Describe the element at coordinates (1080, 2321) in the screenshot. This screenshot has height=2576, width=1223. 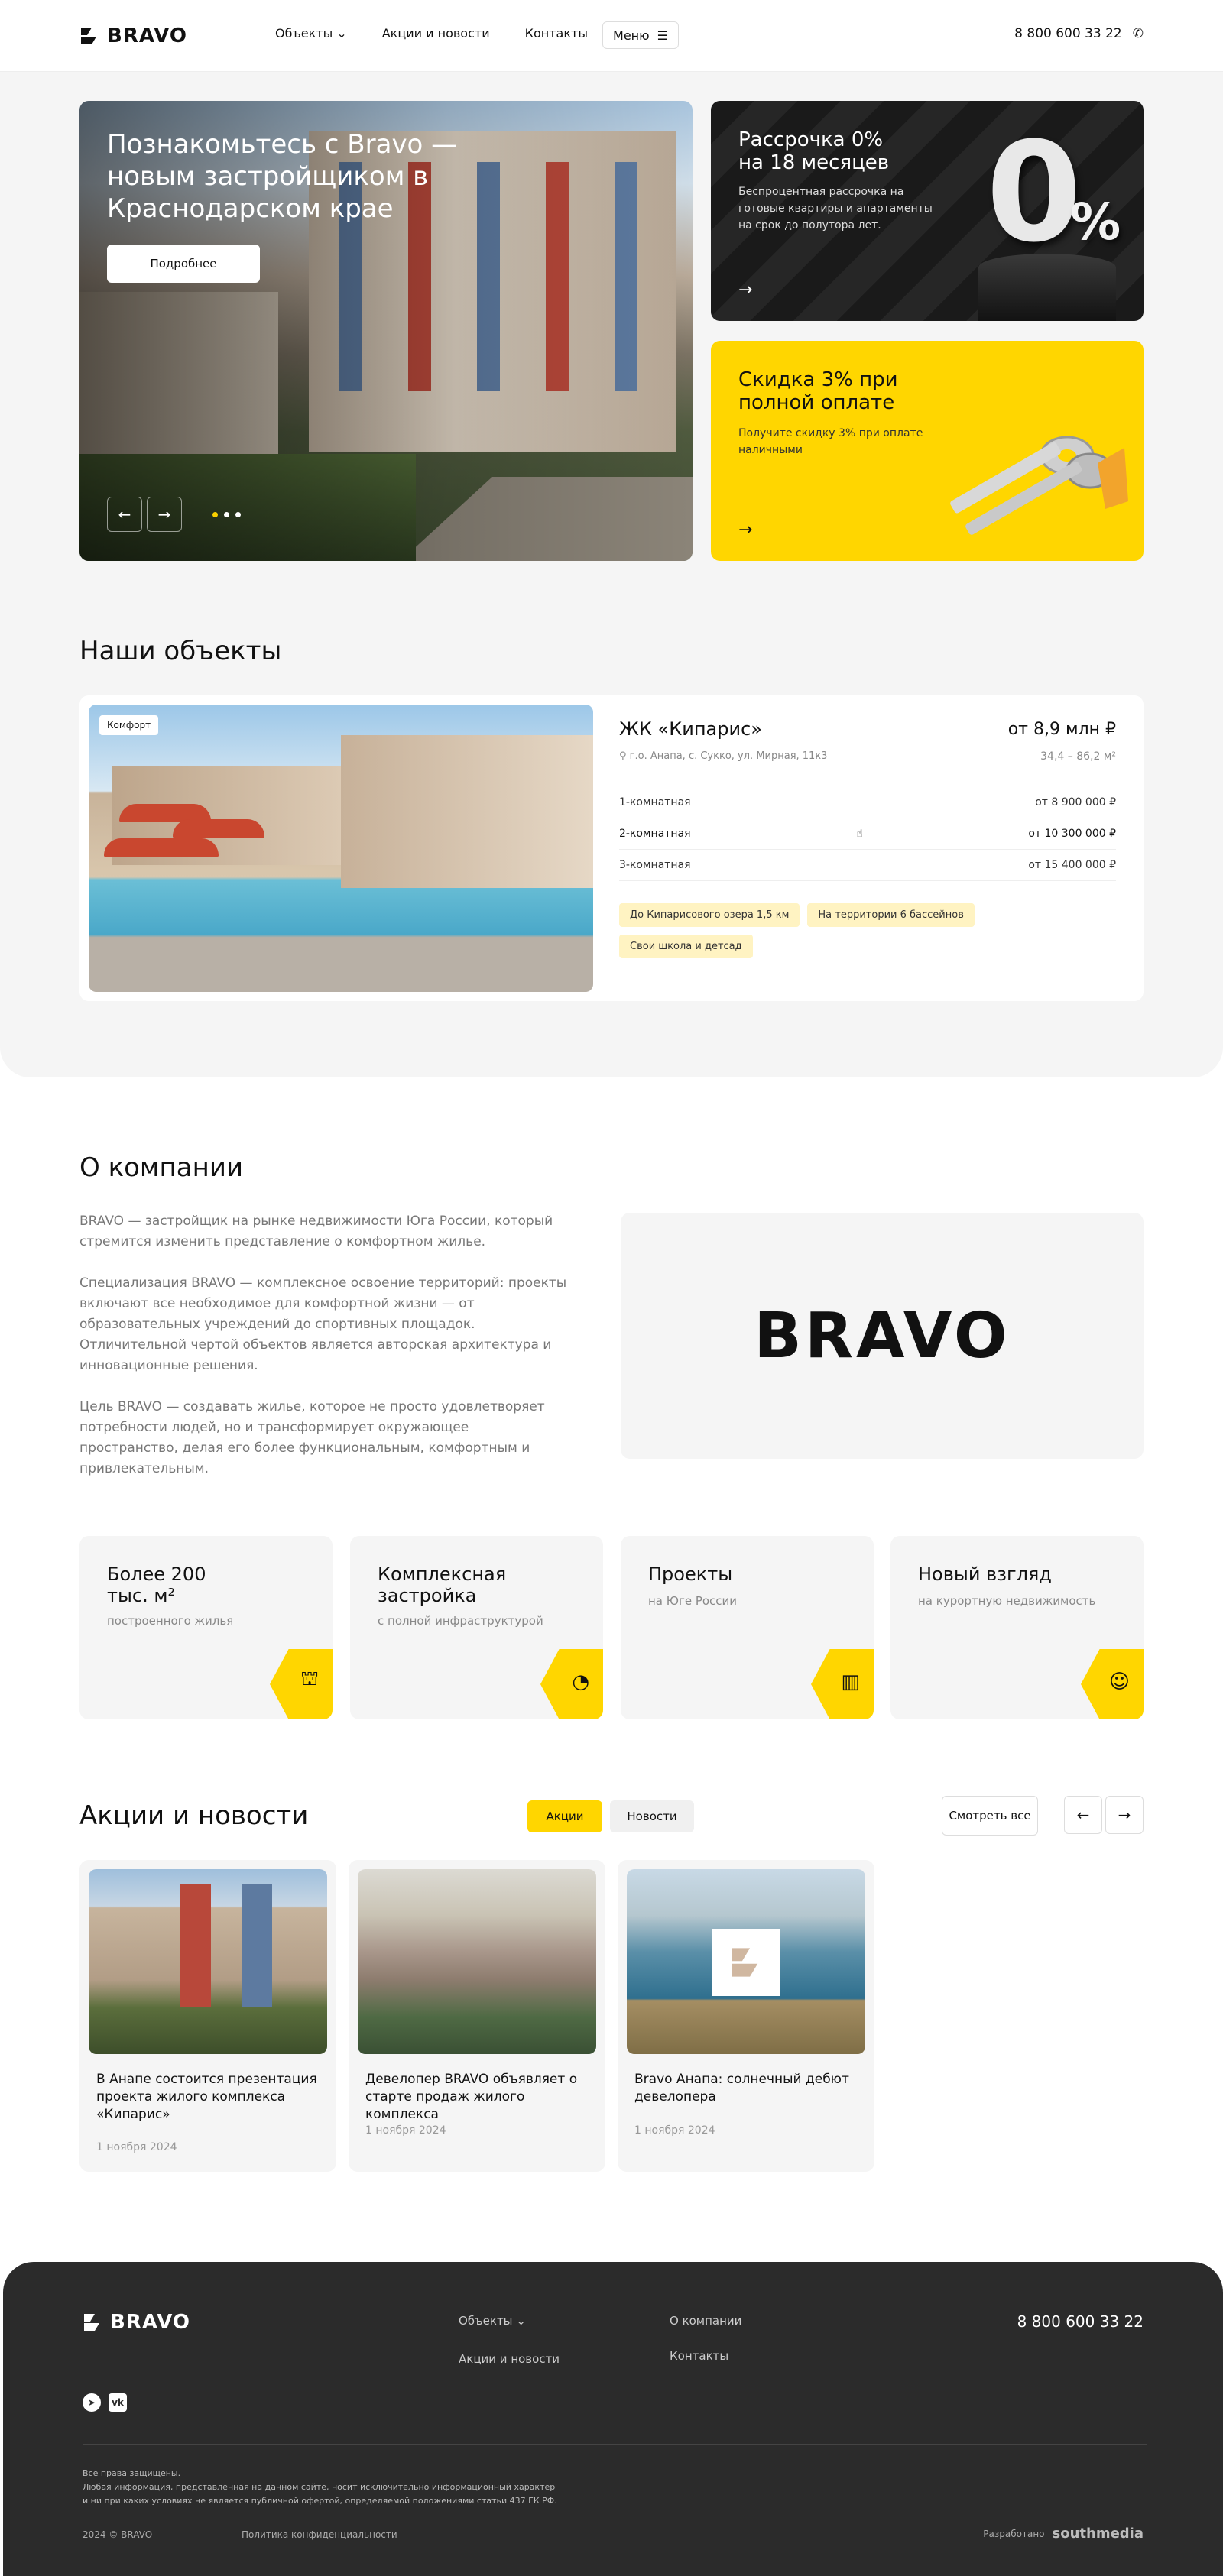
I see `footer-phone: 8 800 600 33 22` at that location.